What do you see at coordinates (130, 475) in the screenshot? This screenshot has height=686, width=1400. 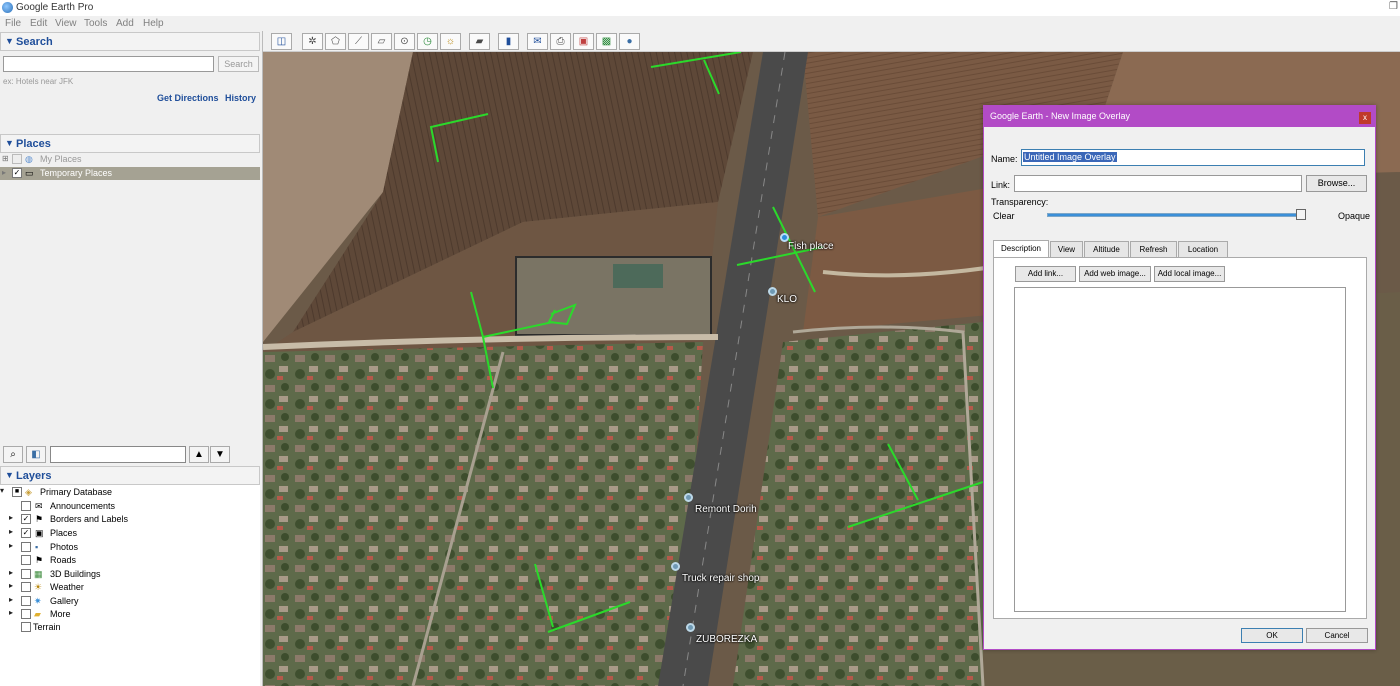 I see `layers-section-header: ▼ Layers` at bounding box center [130, 475].